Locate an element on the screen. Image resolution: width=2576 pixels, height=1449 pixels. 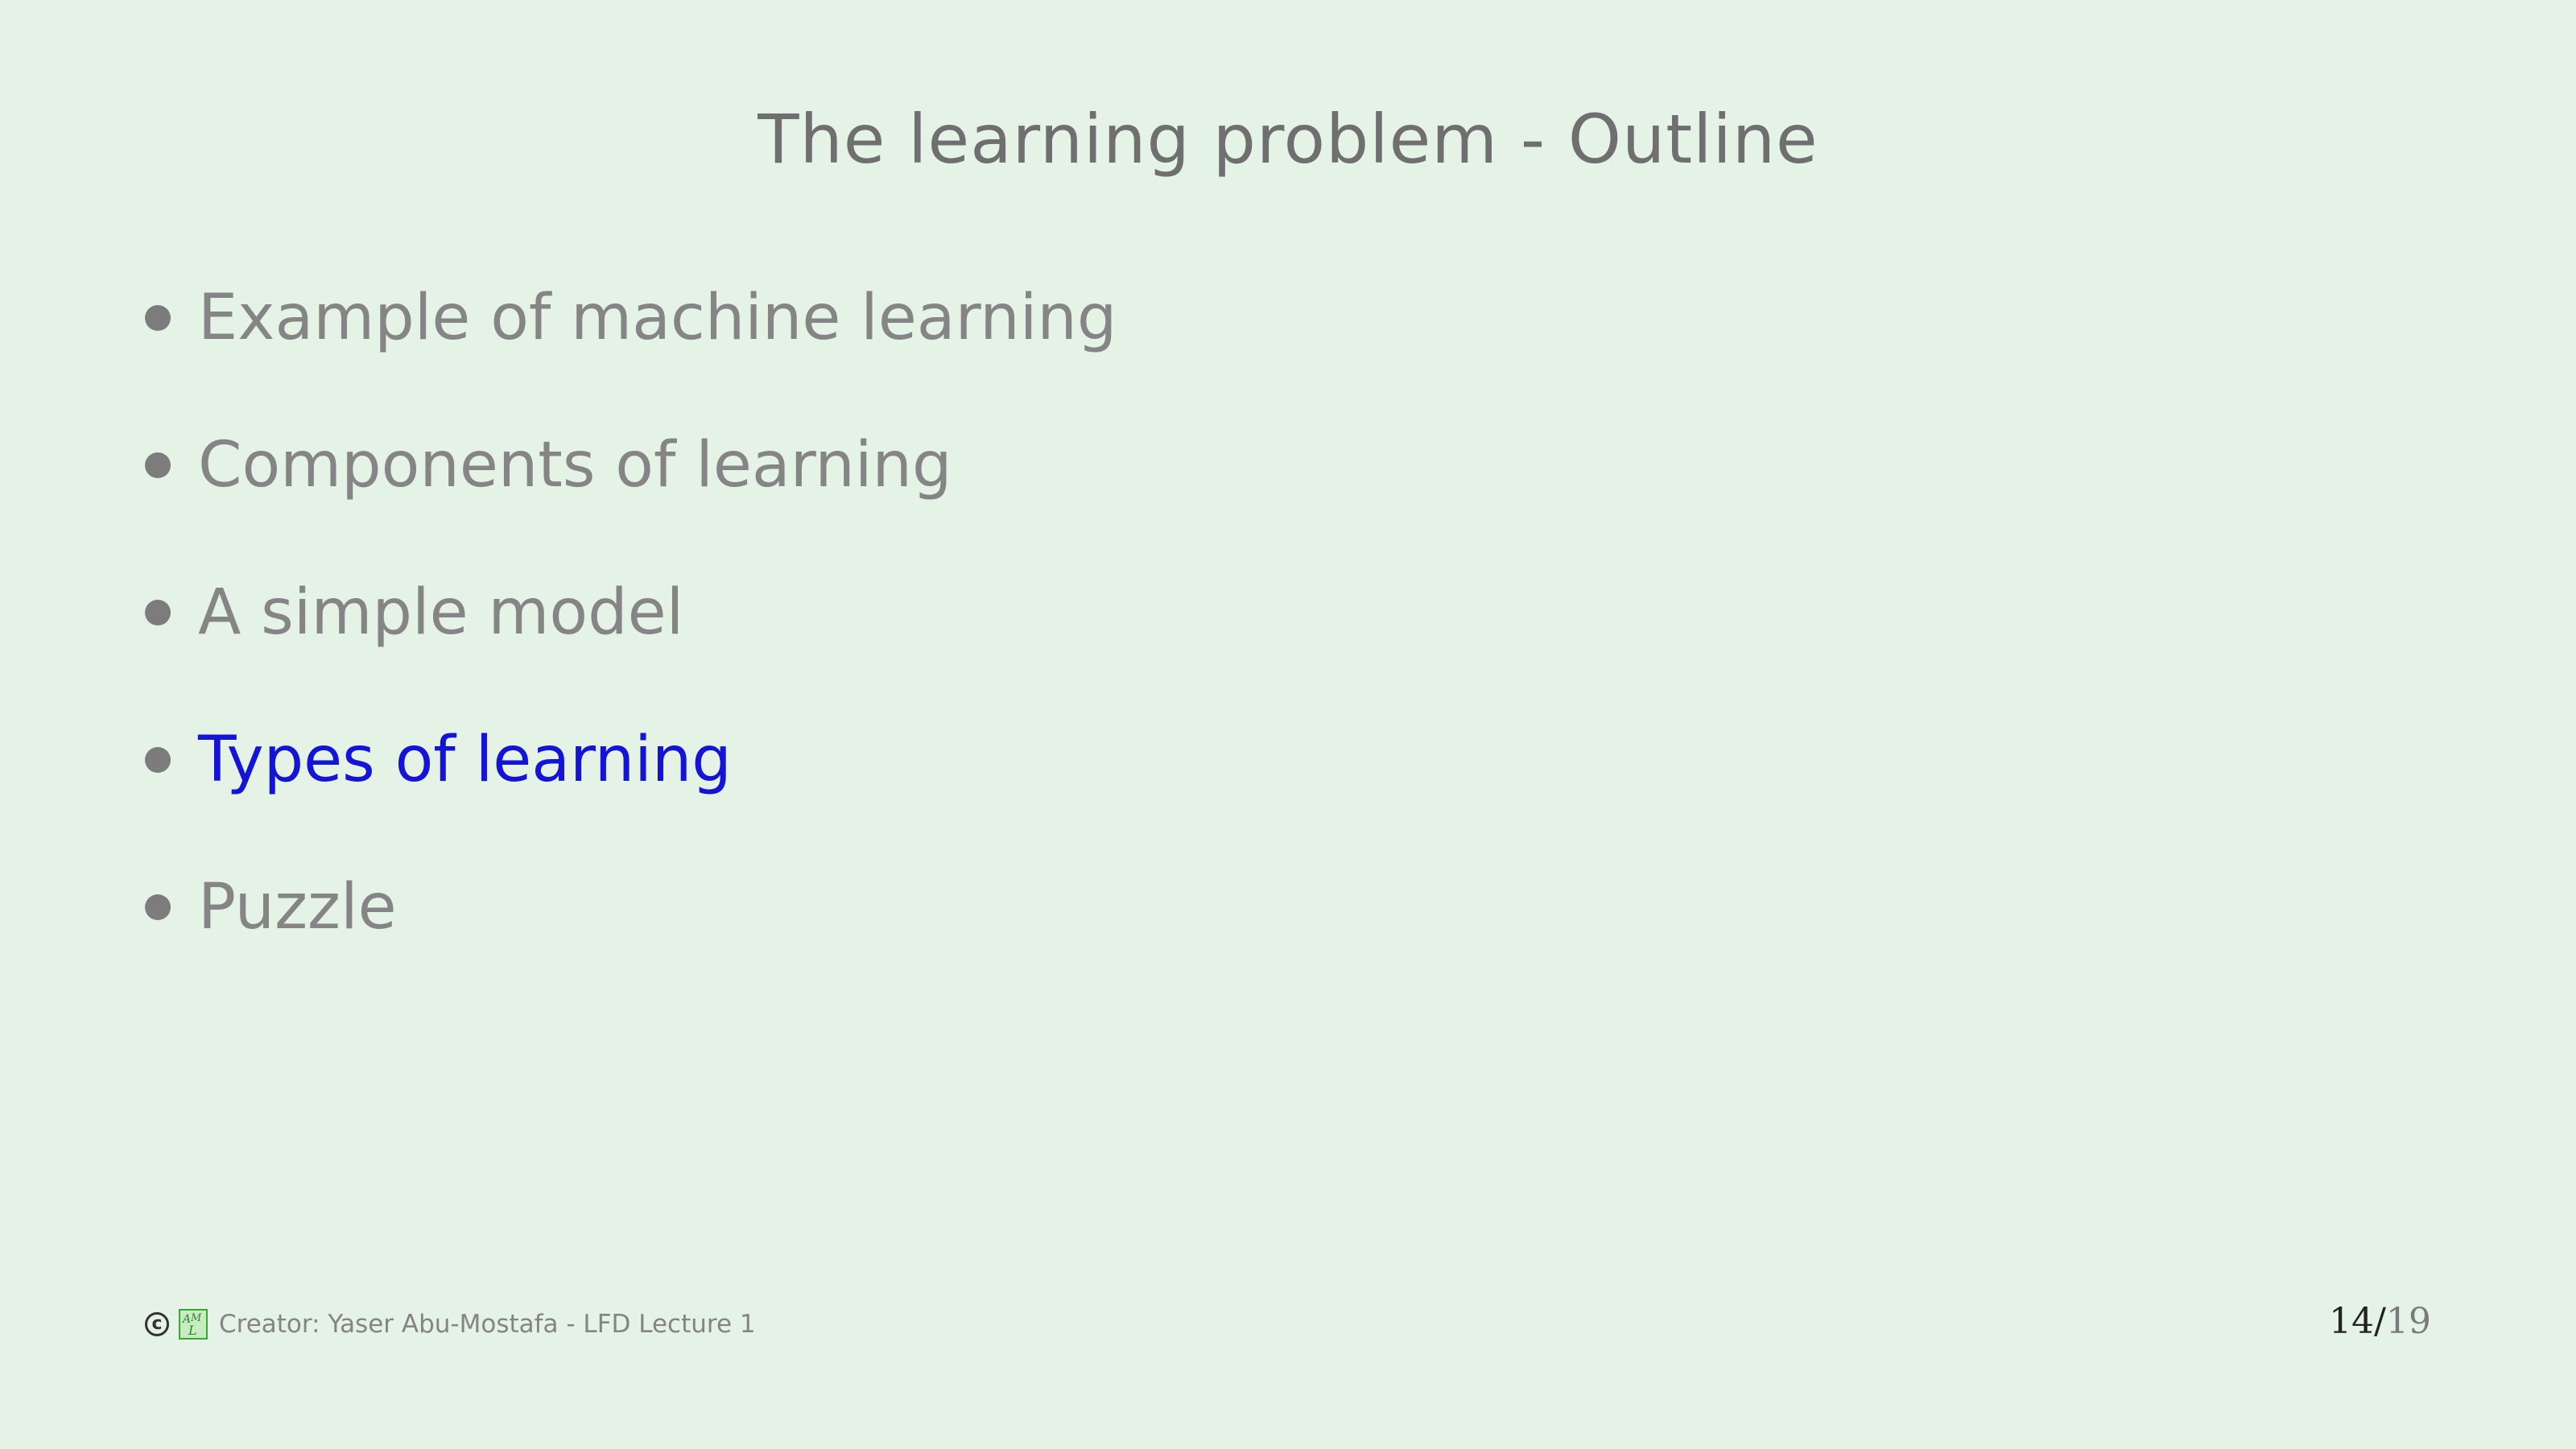
page-total: 19 is located at coordinates (2408, 1321).